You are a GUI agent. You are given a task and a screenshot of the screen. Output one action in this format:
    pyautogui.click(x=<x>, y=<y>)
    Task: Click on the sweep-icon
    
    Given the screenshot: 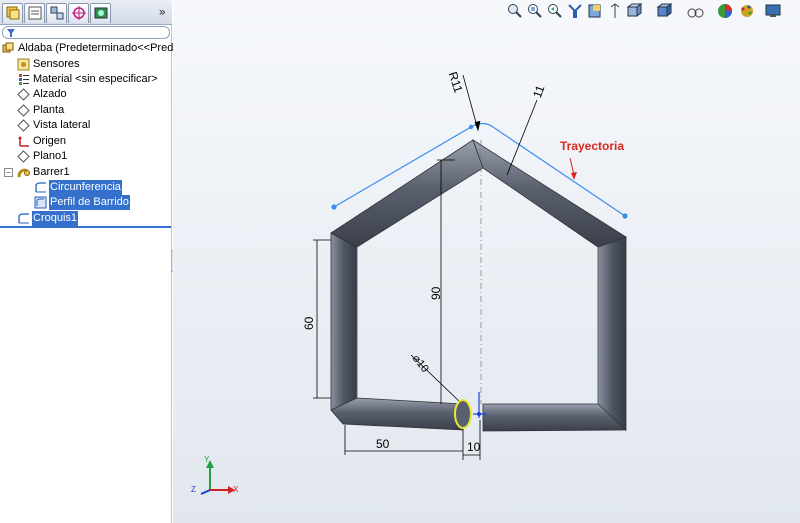 What is the action you would take?
    pyautogui.click(x=23, y=173)
    